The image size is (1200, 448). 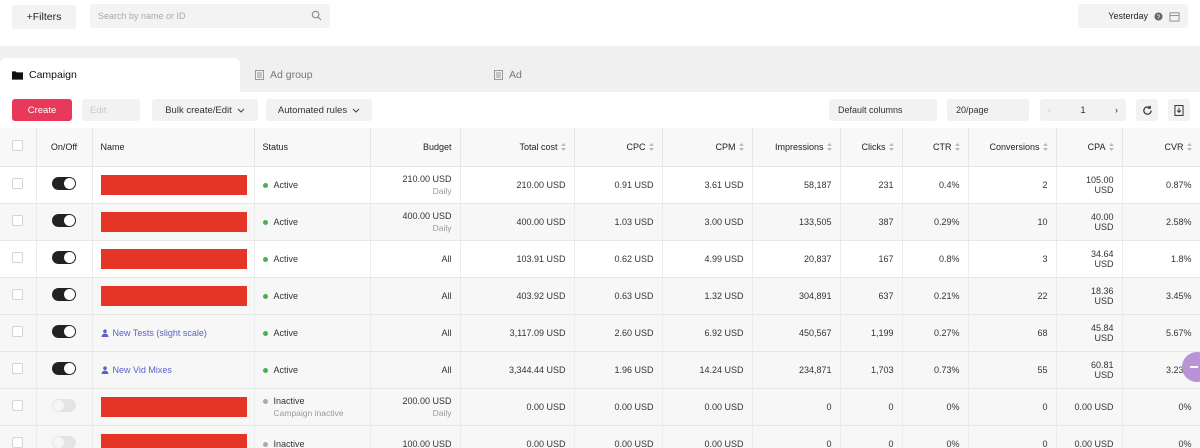 I want to click on header-divider, so click(x=600, y=52).